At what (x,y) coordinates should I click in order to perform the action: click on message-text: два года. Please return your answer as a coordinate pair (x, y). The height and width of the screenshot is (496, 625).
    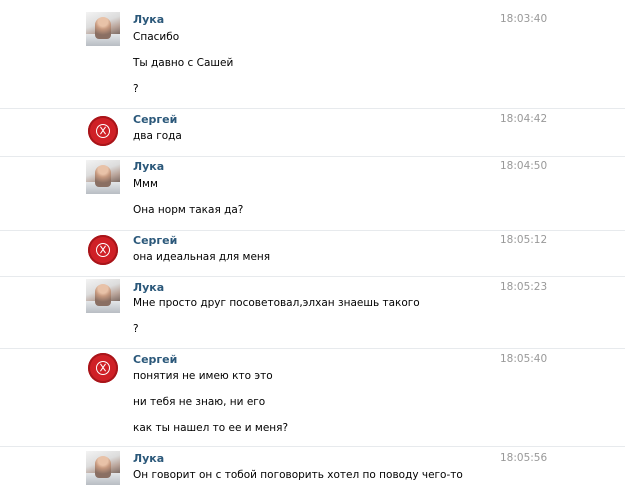
    Looking at the image, I should click on (157, 136).